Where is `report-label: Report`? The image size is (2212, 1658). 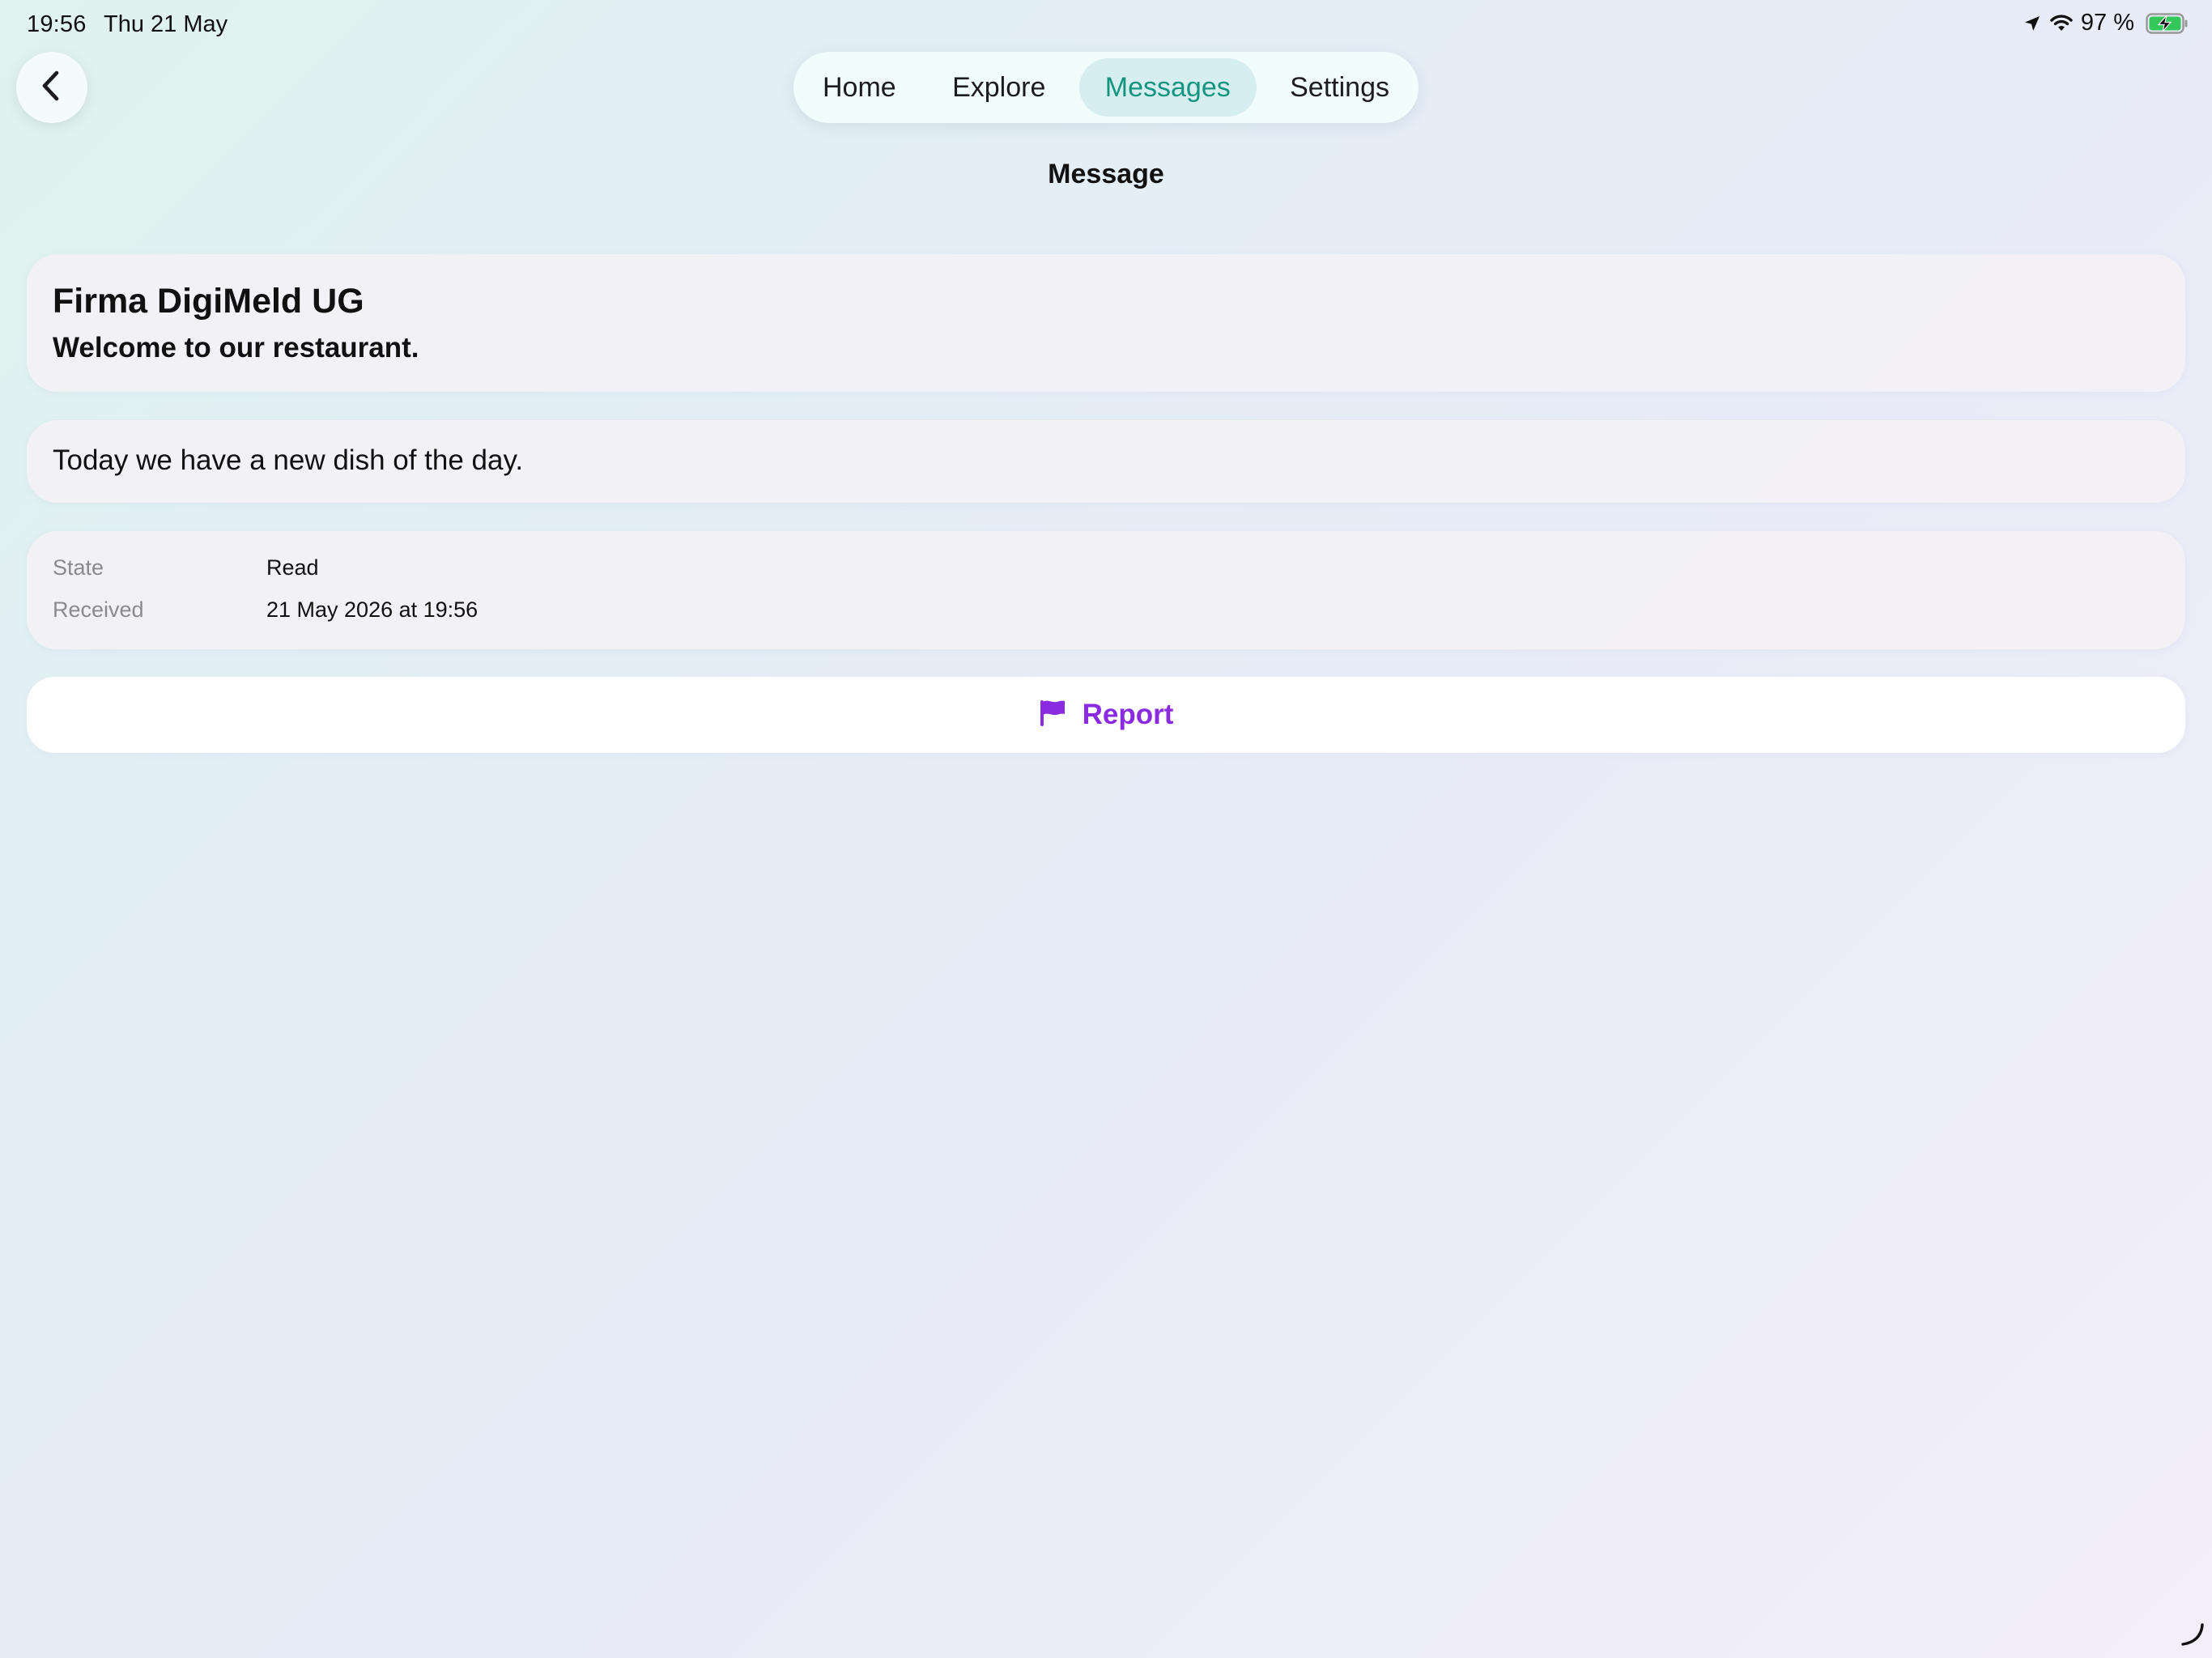 report-label: Report is located at coordinates (1128, 714).